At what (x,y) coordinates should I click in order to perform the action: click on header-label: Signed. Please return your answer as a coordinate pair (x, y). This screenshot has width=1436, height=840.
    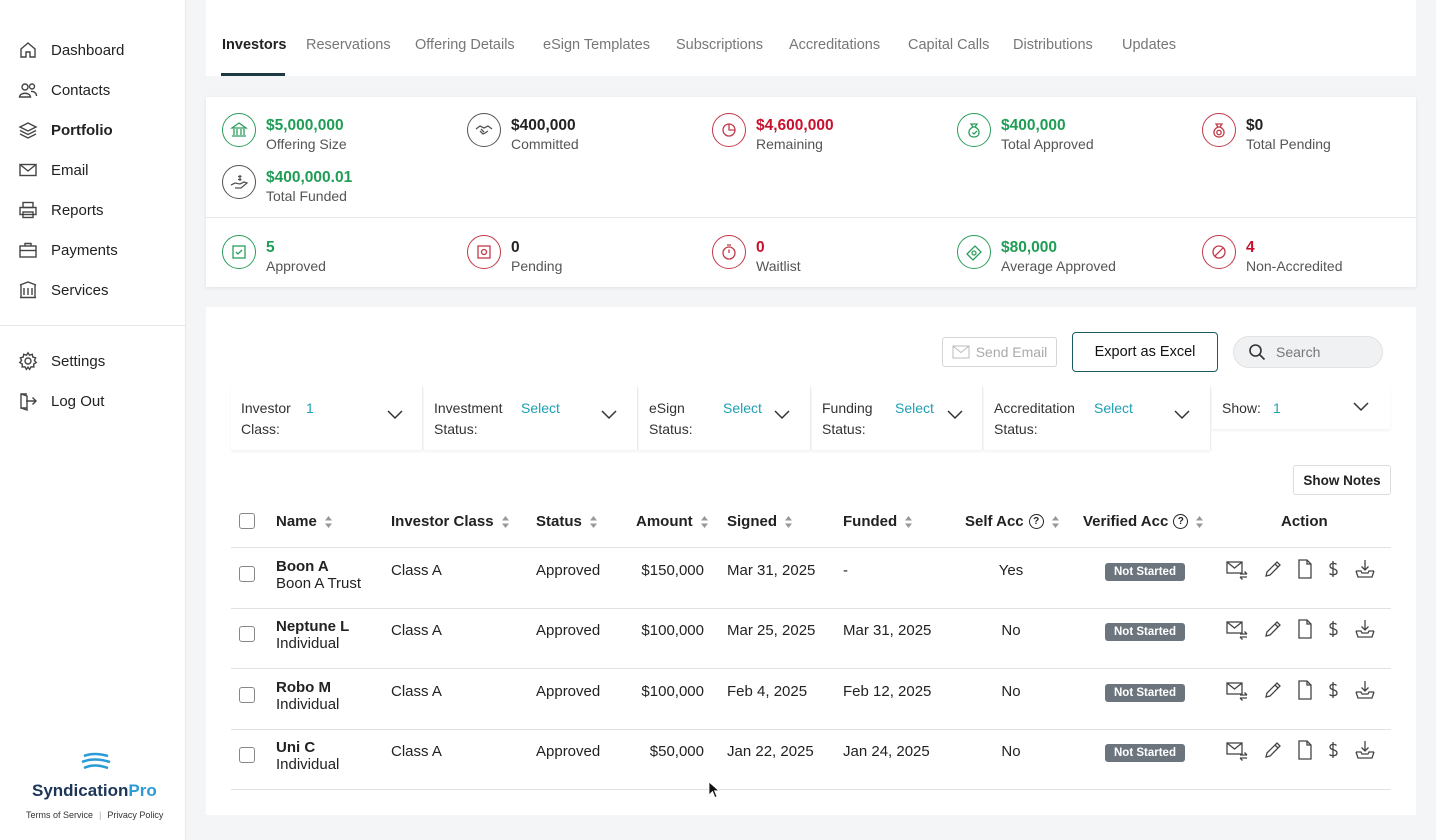
    Looking at the image, I should click on (752, 521).